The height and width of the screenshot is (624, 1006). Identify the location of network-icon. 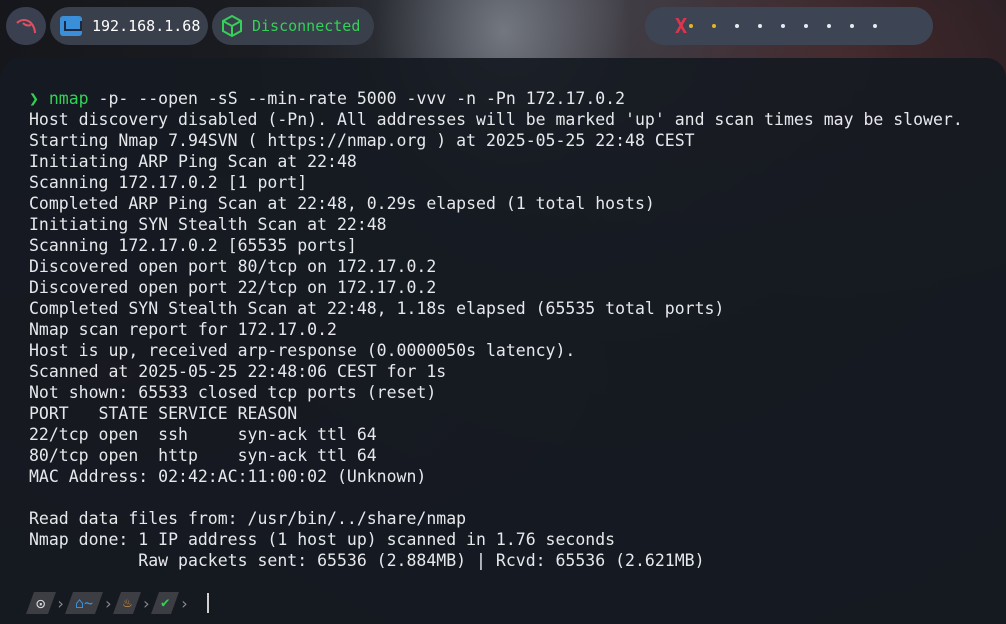
(71, 26).